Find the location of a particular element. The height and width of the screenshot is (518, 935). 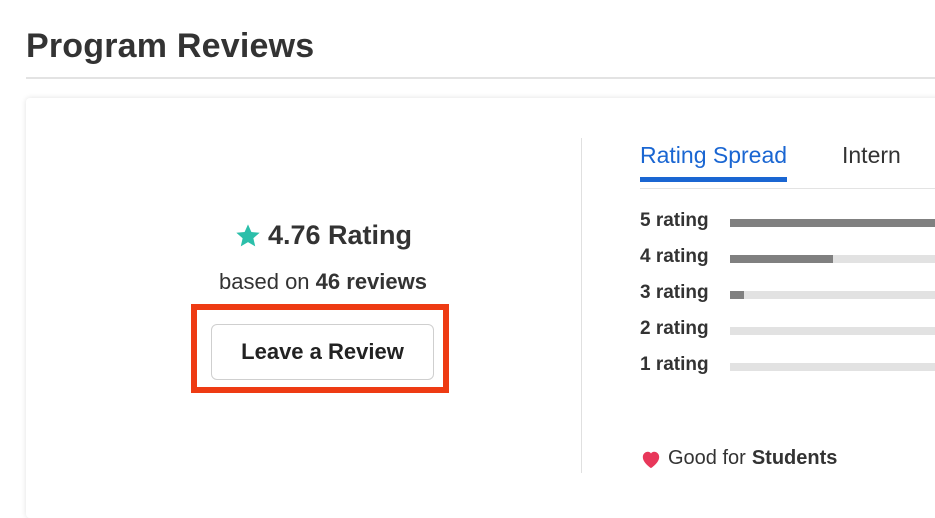

reviews-count: 46 reviews is located at coordinates (371, 281).